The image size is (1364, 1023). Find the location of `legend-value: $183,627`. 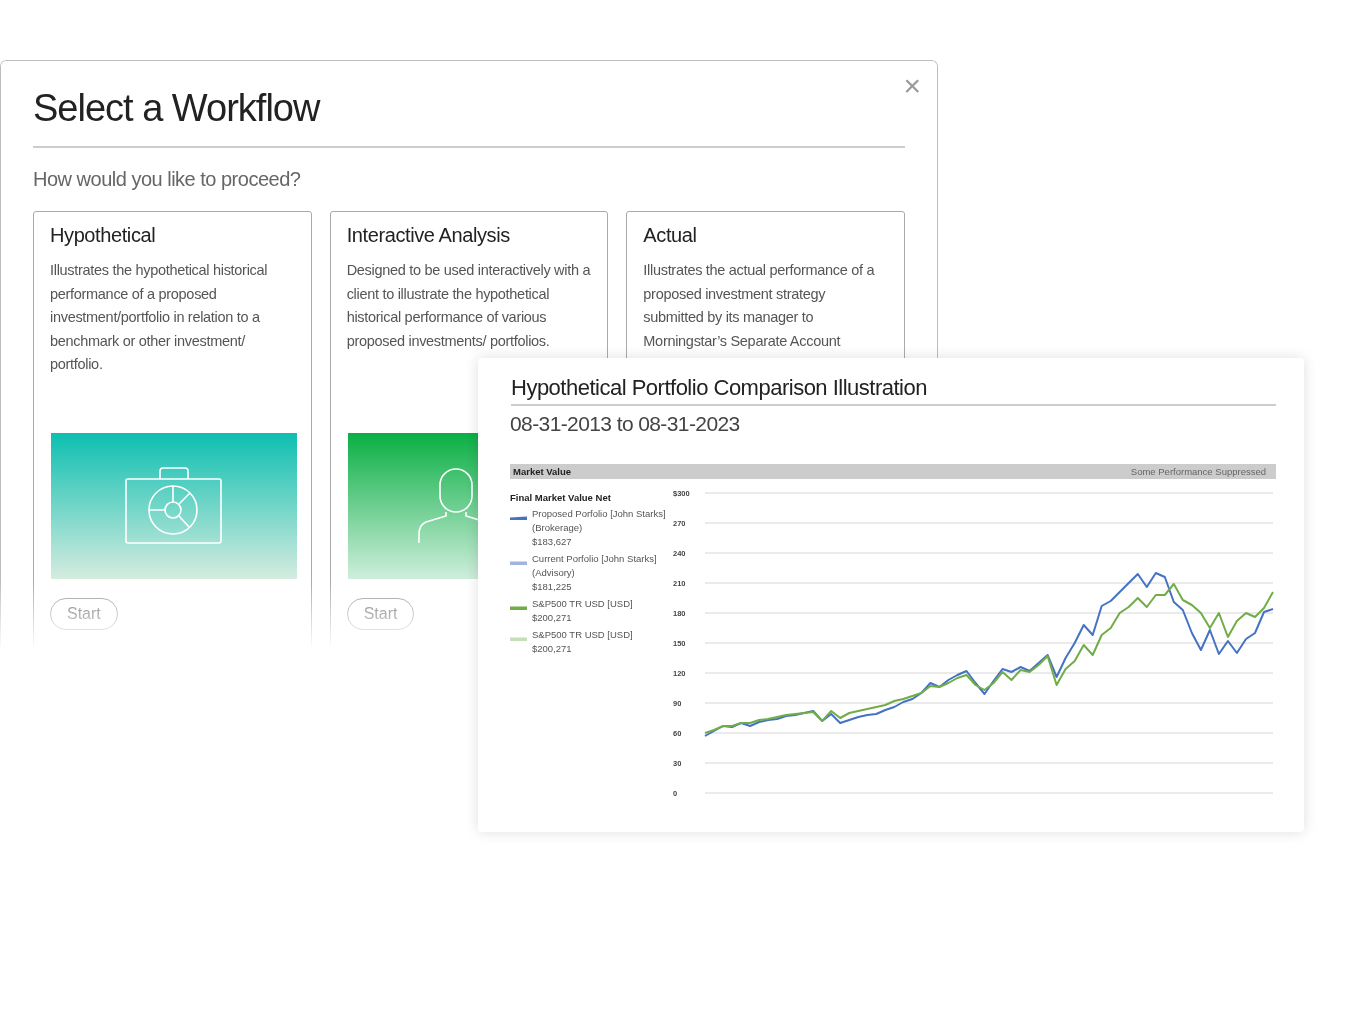

legend-value: $183,627 is located at coordinates (552, 542).